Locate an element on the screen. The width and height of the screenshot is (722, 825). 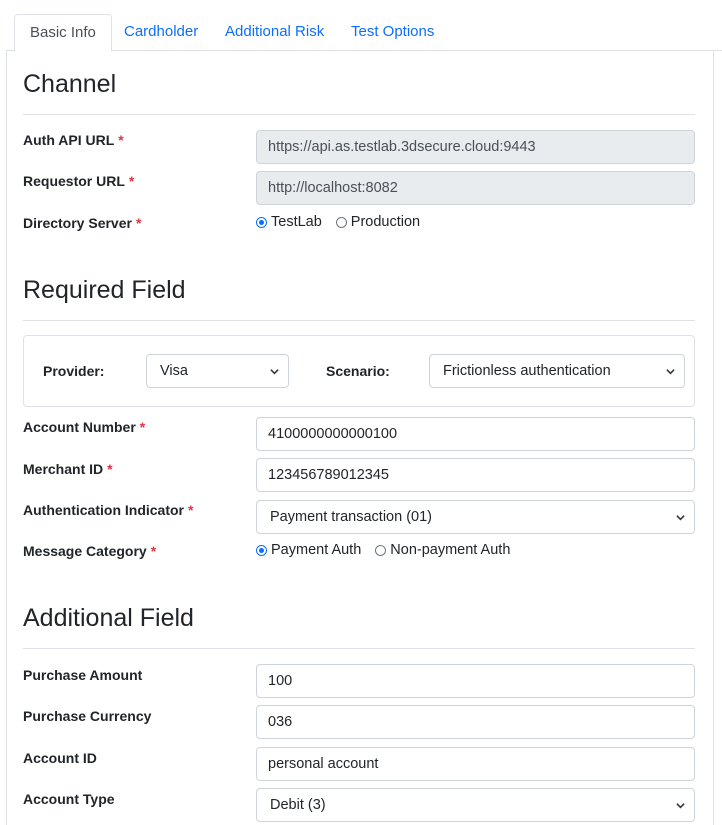
radio-payment-auth is located at coordinates (261, 550).